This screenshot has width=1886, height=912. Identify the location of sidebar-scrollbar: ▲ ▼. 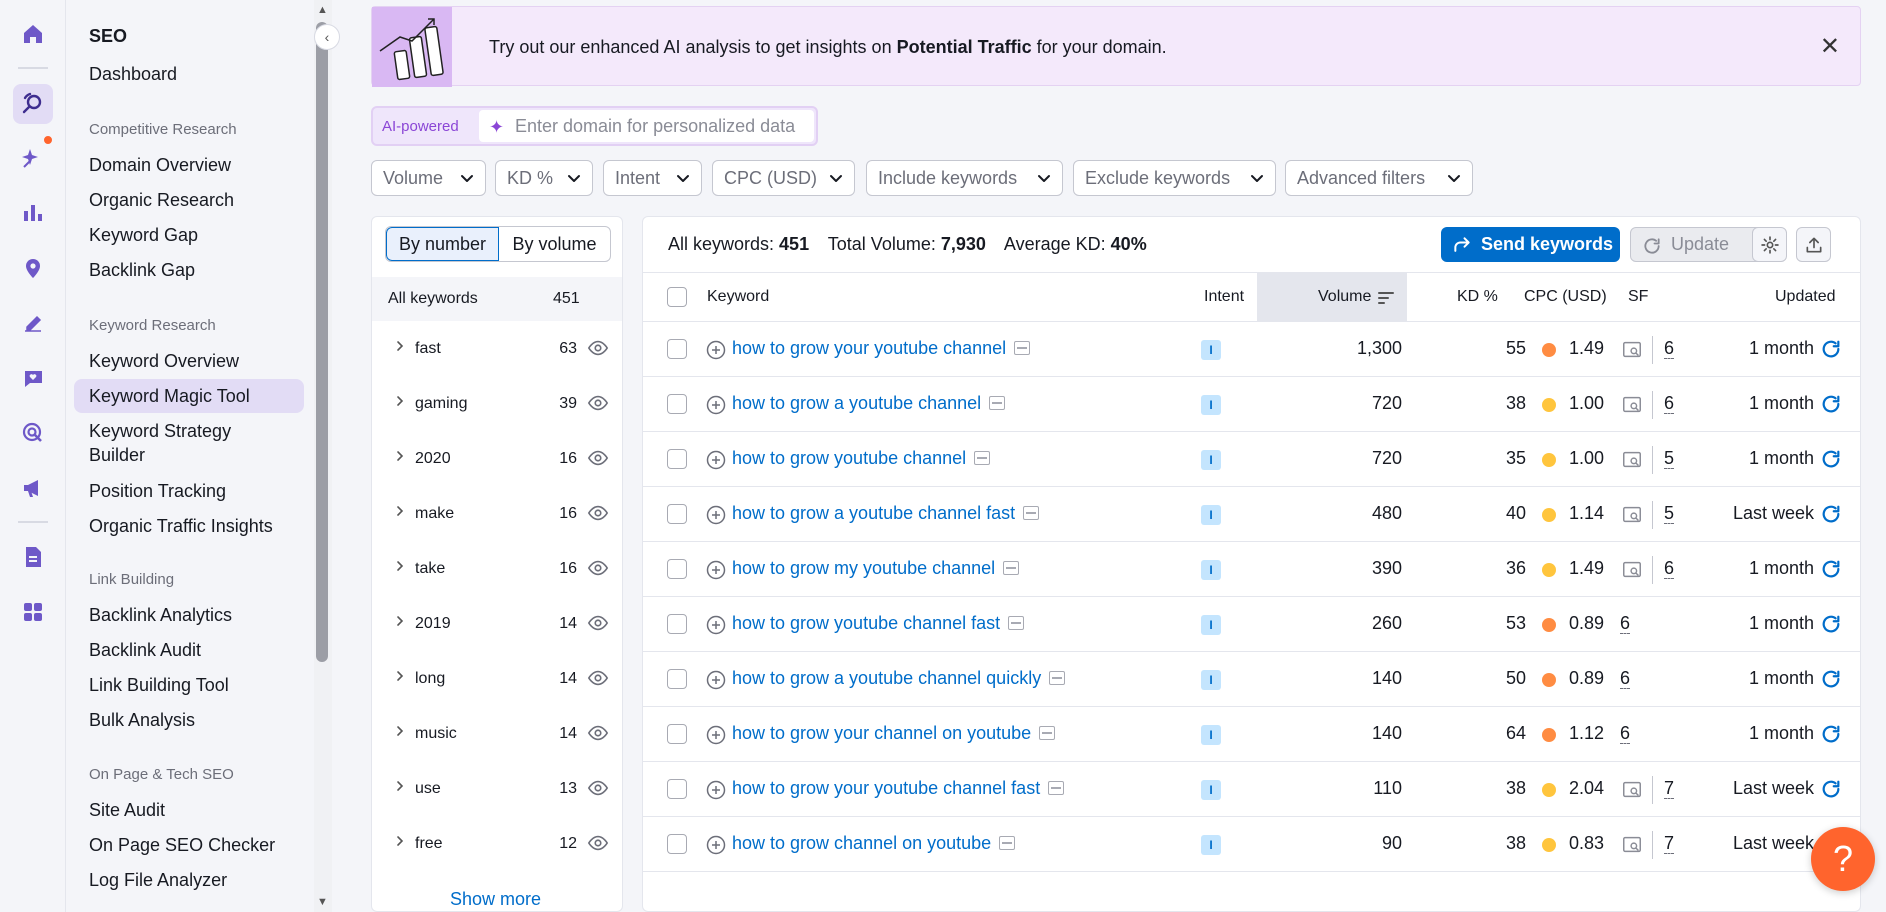
(323, 456).